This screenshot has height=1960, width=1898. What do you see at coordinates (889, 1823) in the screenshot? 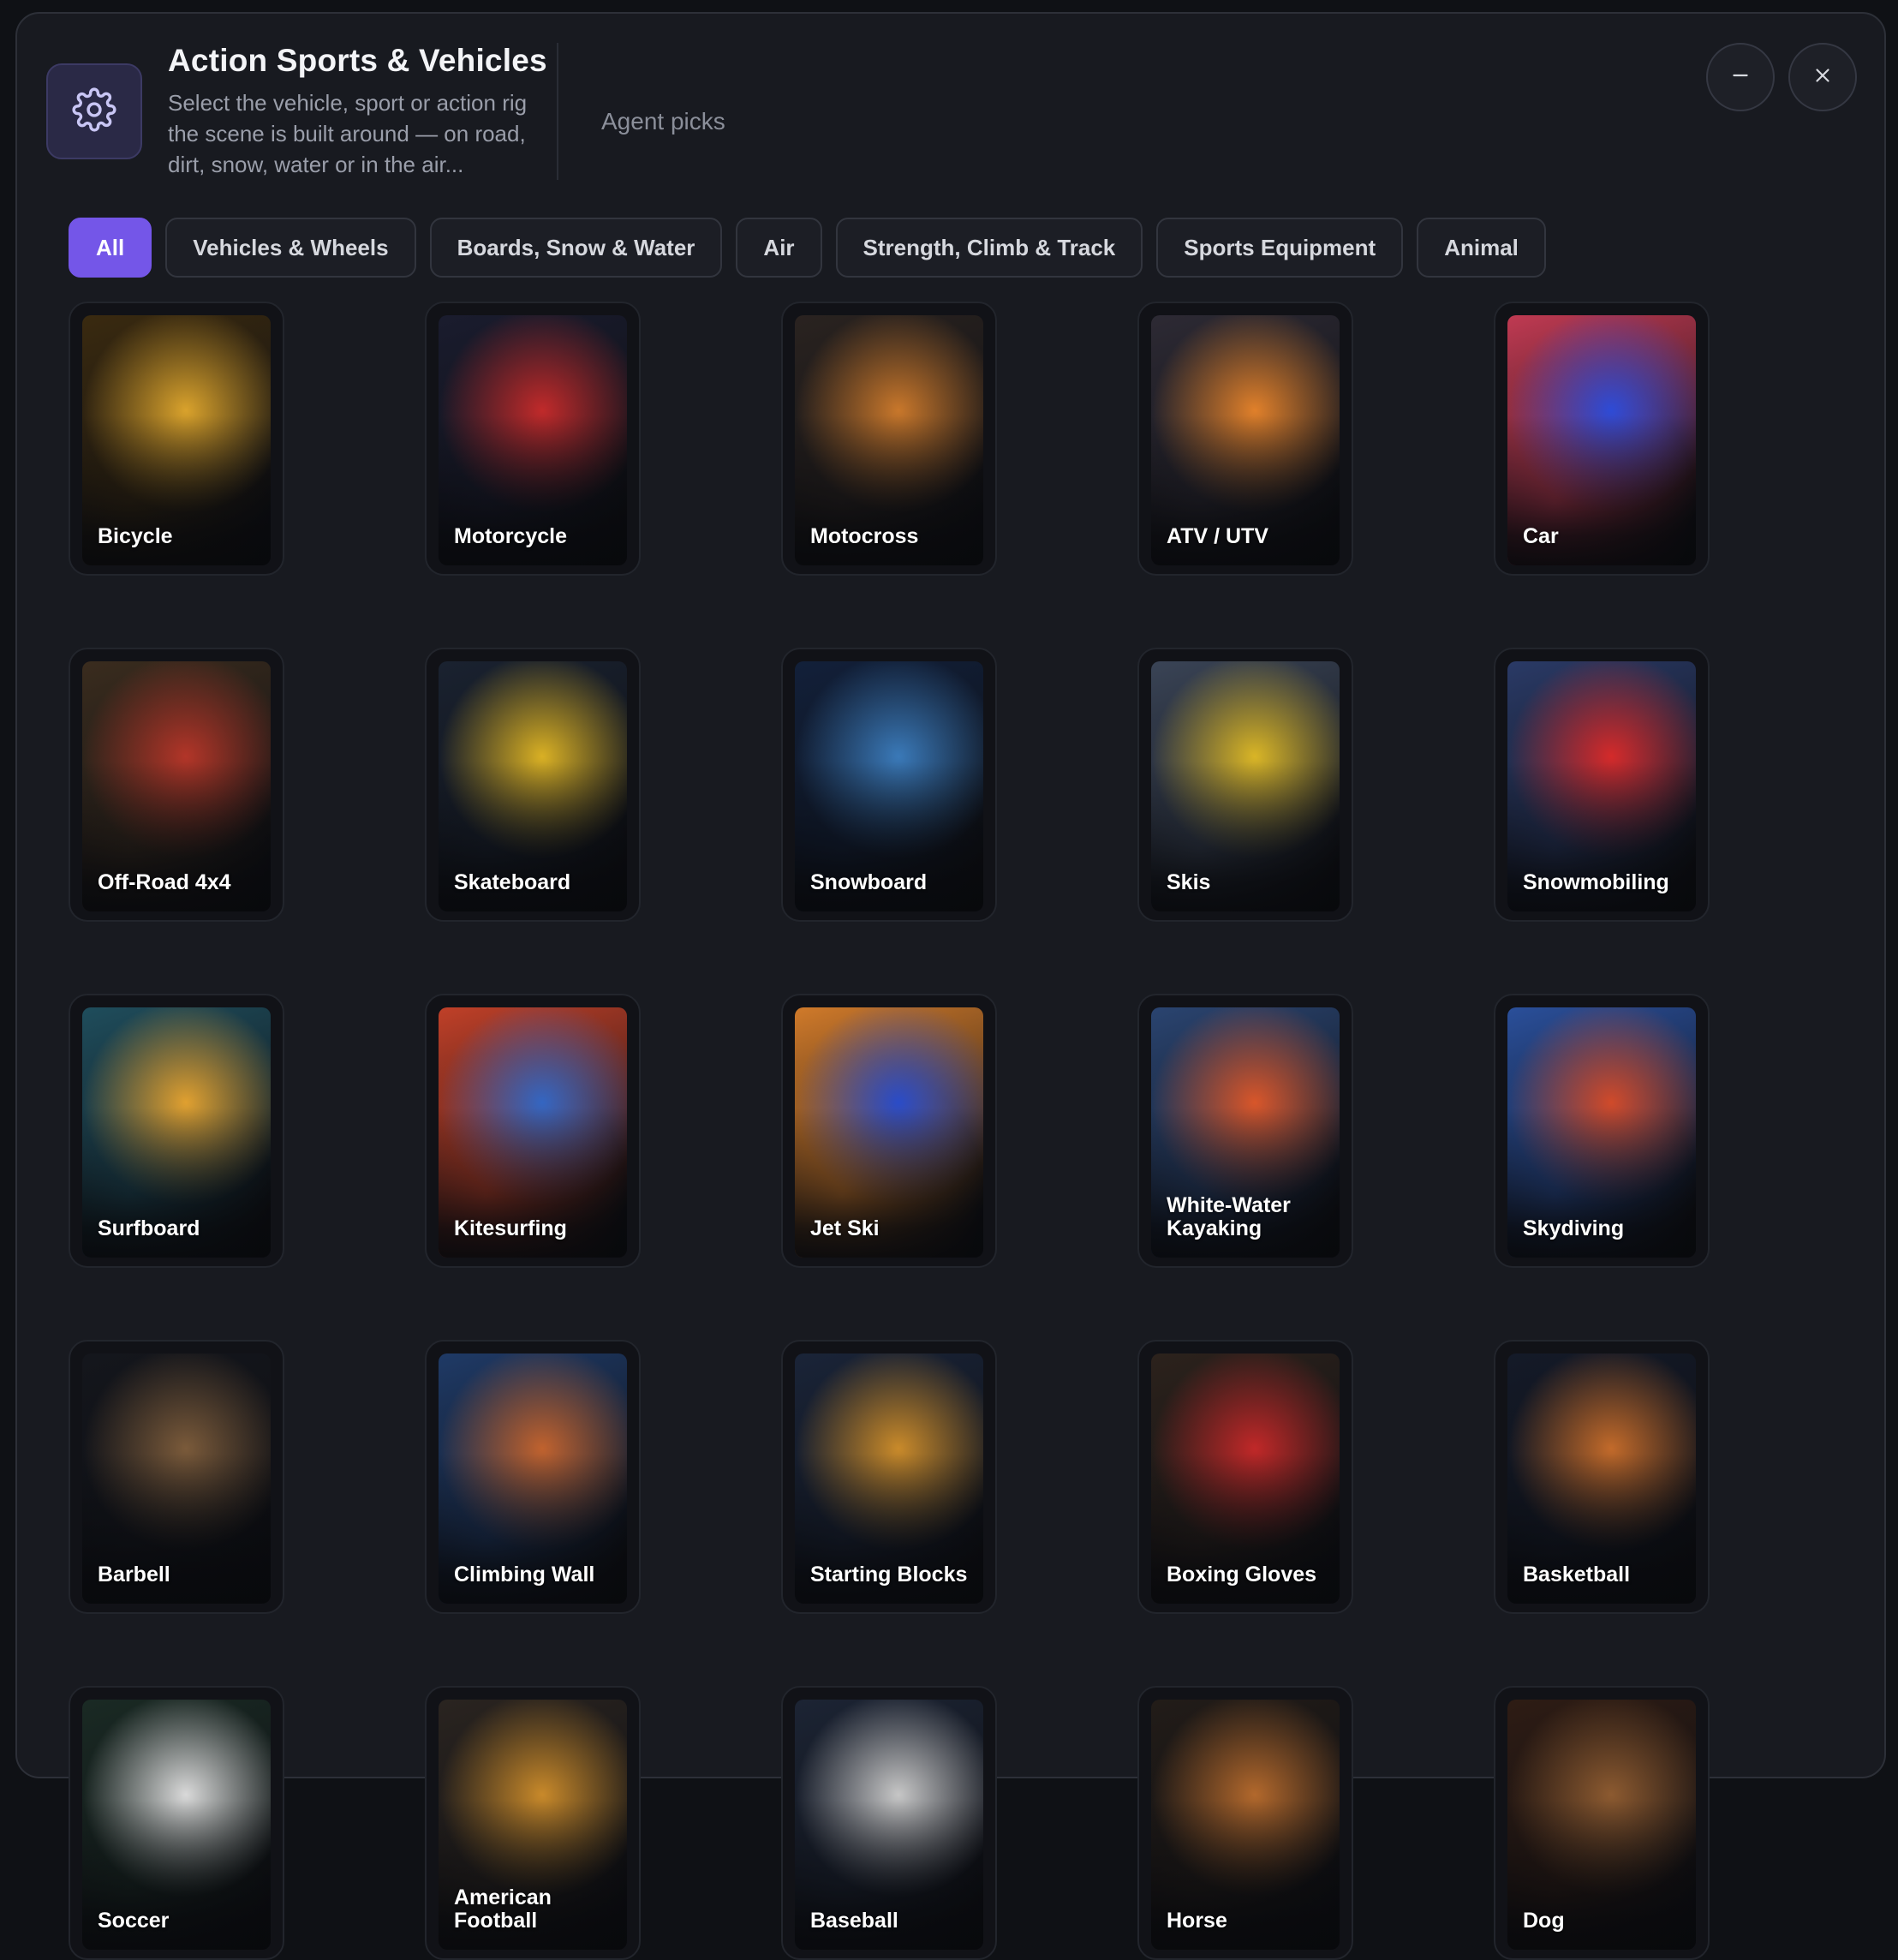
I see `option-card: Baseball` at bounding box center [889, 1823].